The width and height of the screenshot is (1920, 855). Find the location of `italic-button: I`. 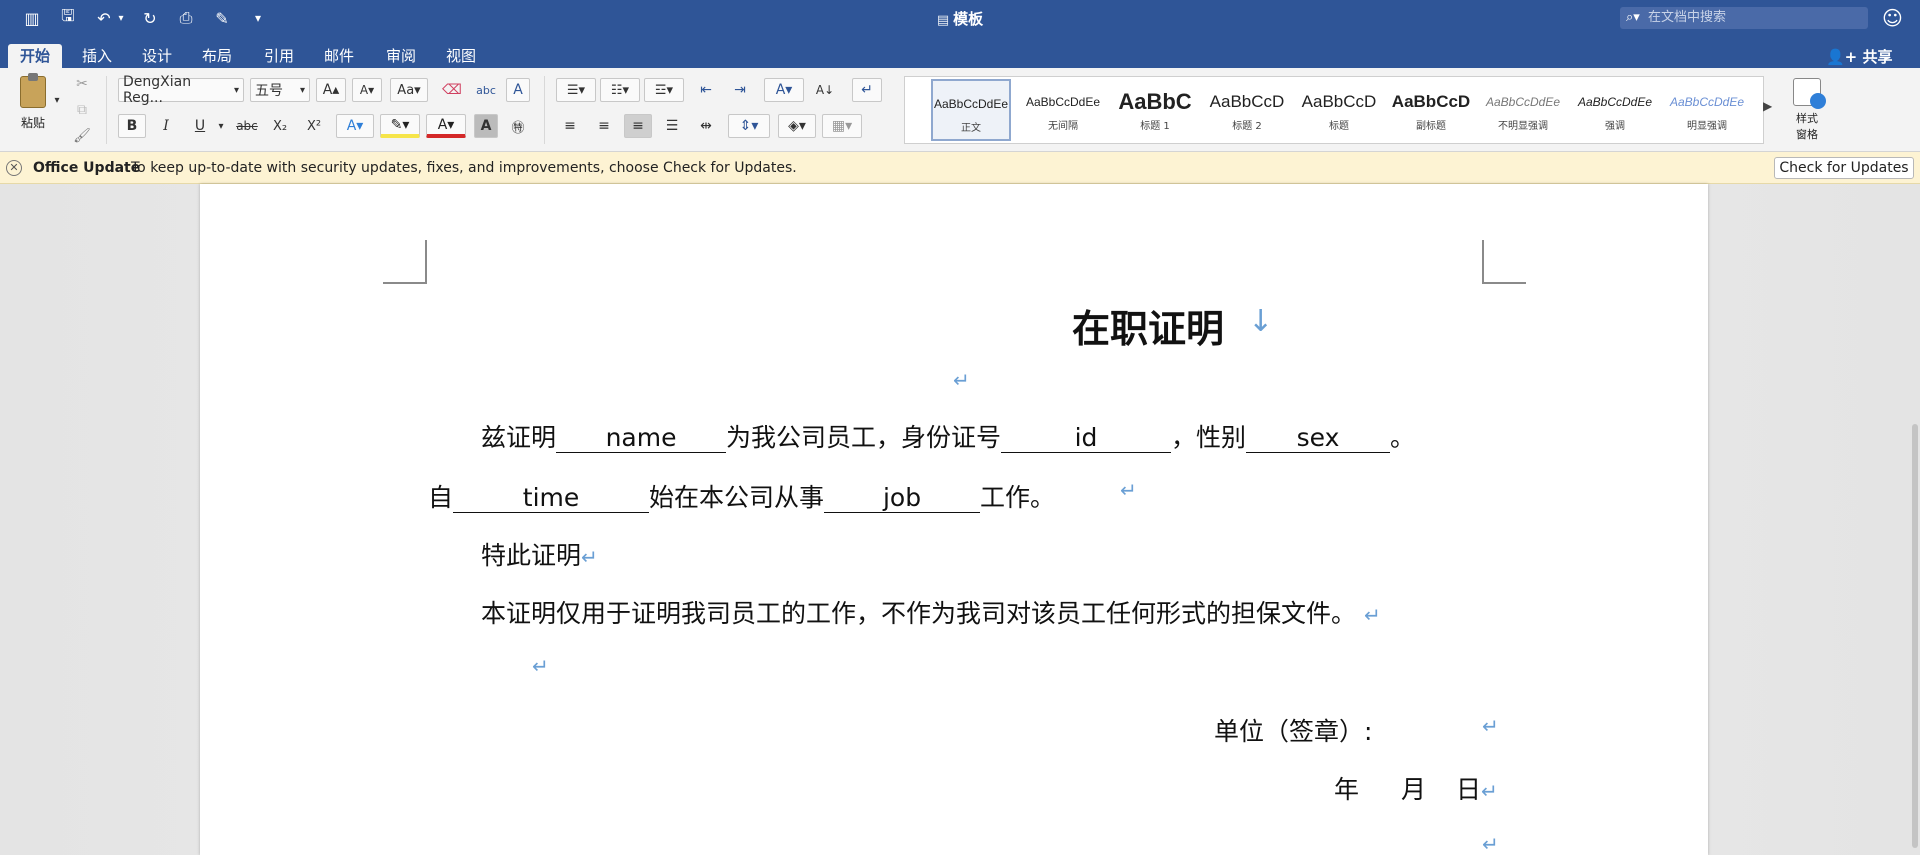

italic-button: I is located at coordinates (166, 126).